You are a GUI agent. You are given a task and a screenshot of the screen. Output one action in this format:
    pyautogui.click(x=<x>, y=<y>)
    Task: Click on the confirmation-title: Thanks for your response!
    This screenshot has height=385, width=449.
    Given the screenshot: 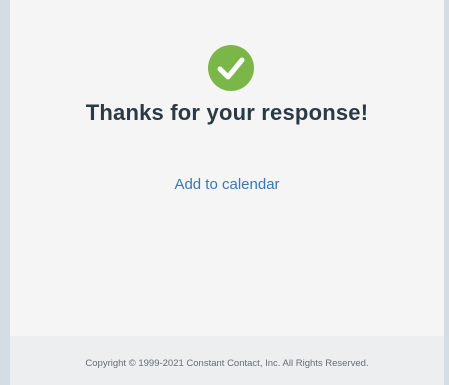 What is the action you would take?
    pyautogui.click(x=227, y=112)
    